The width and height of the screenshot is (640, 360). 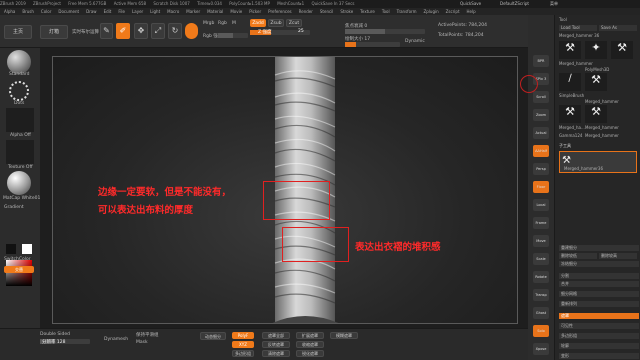 I want to click on live-boolean-button: 实时布尔运算, so click(x=85, y=32).